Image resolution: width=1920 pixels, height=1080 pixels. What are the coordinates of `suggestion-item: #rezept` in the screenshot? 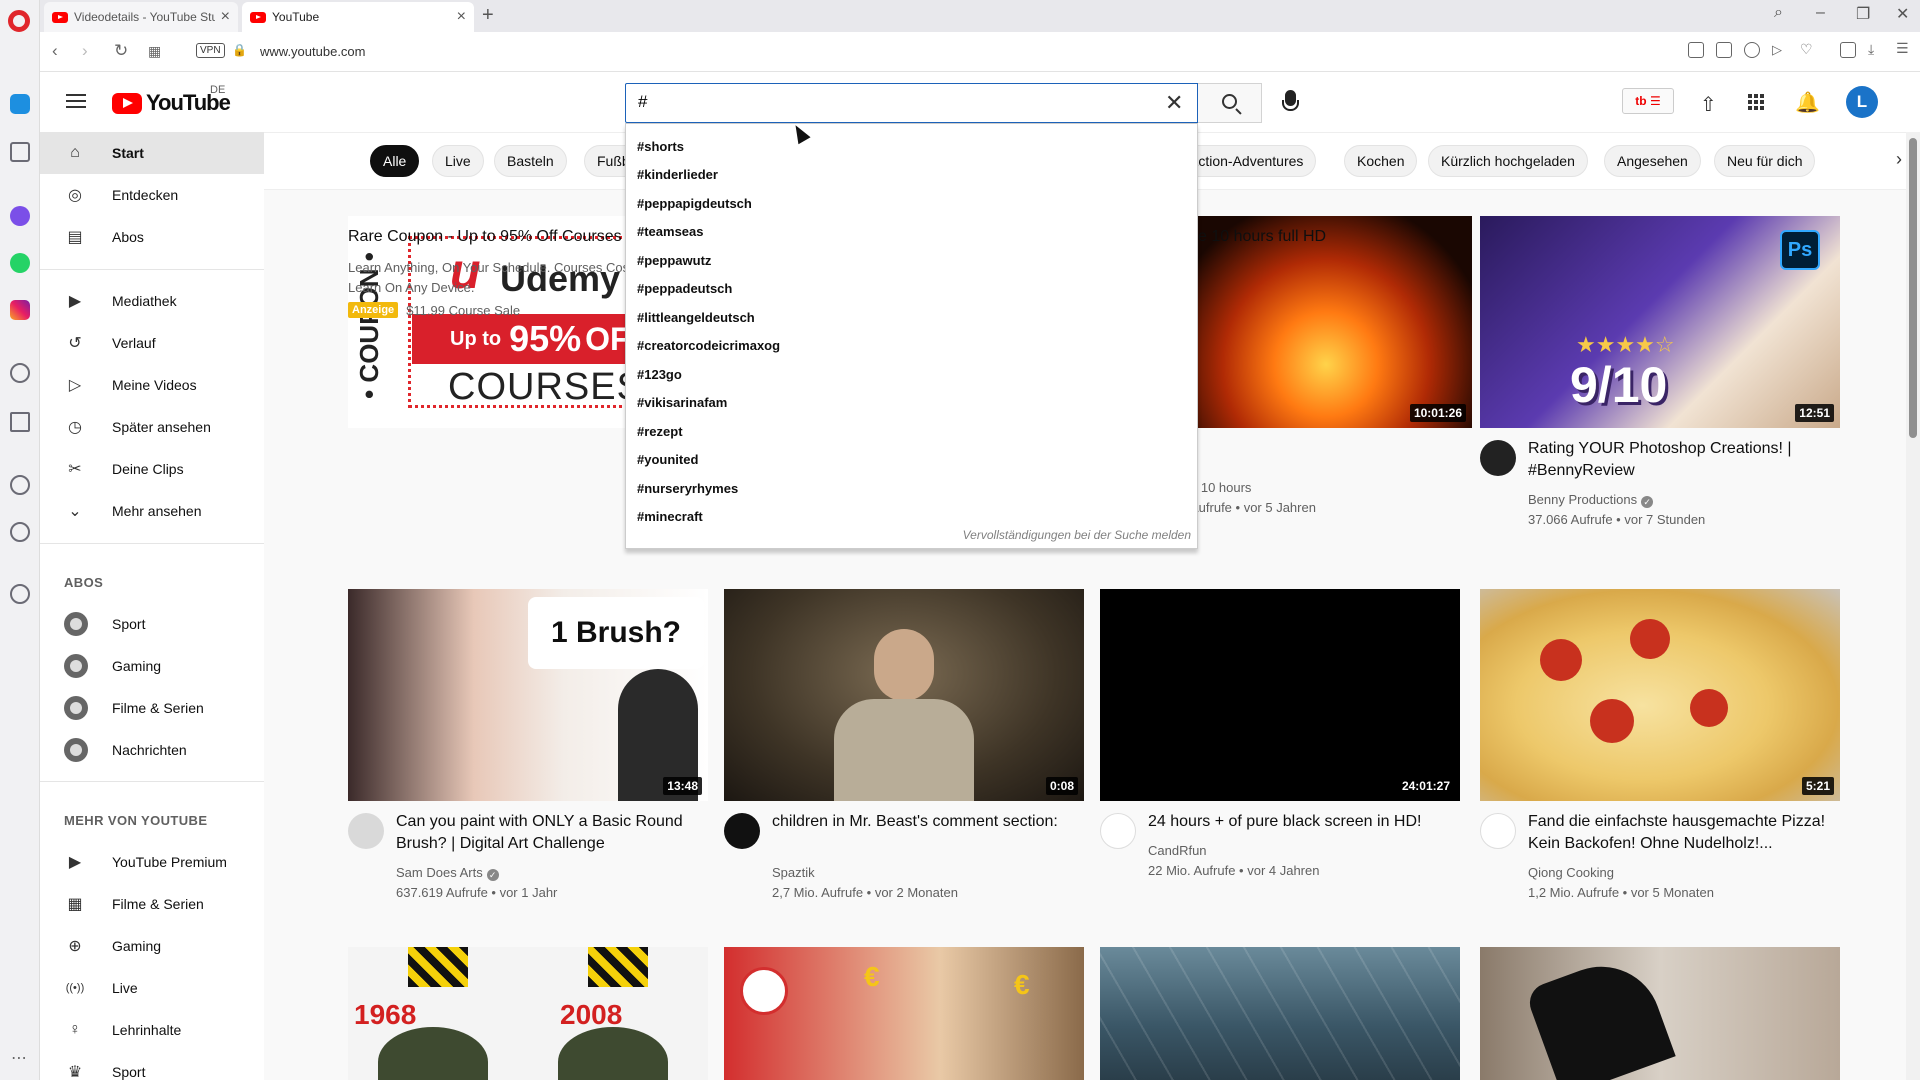 It's located at (911, 431).